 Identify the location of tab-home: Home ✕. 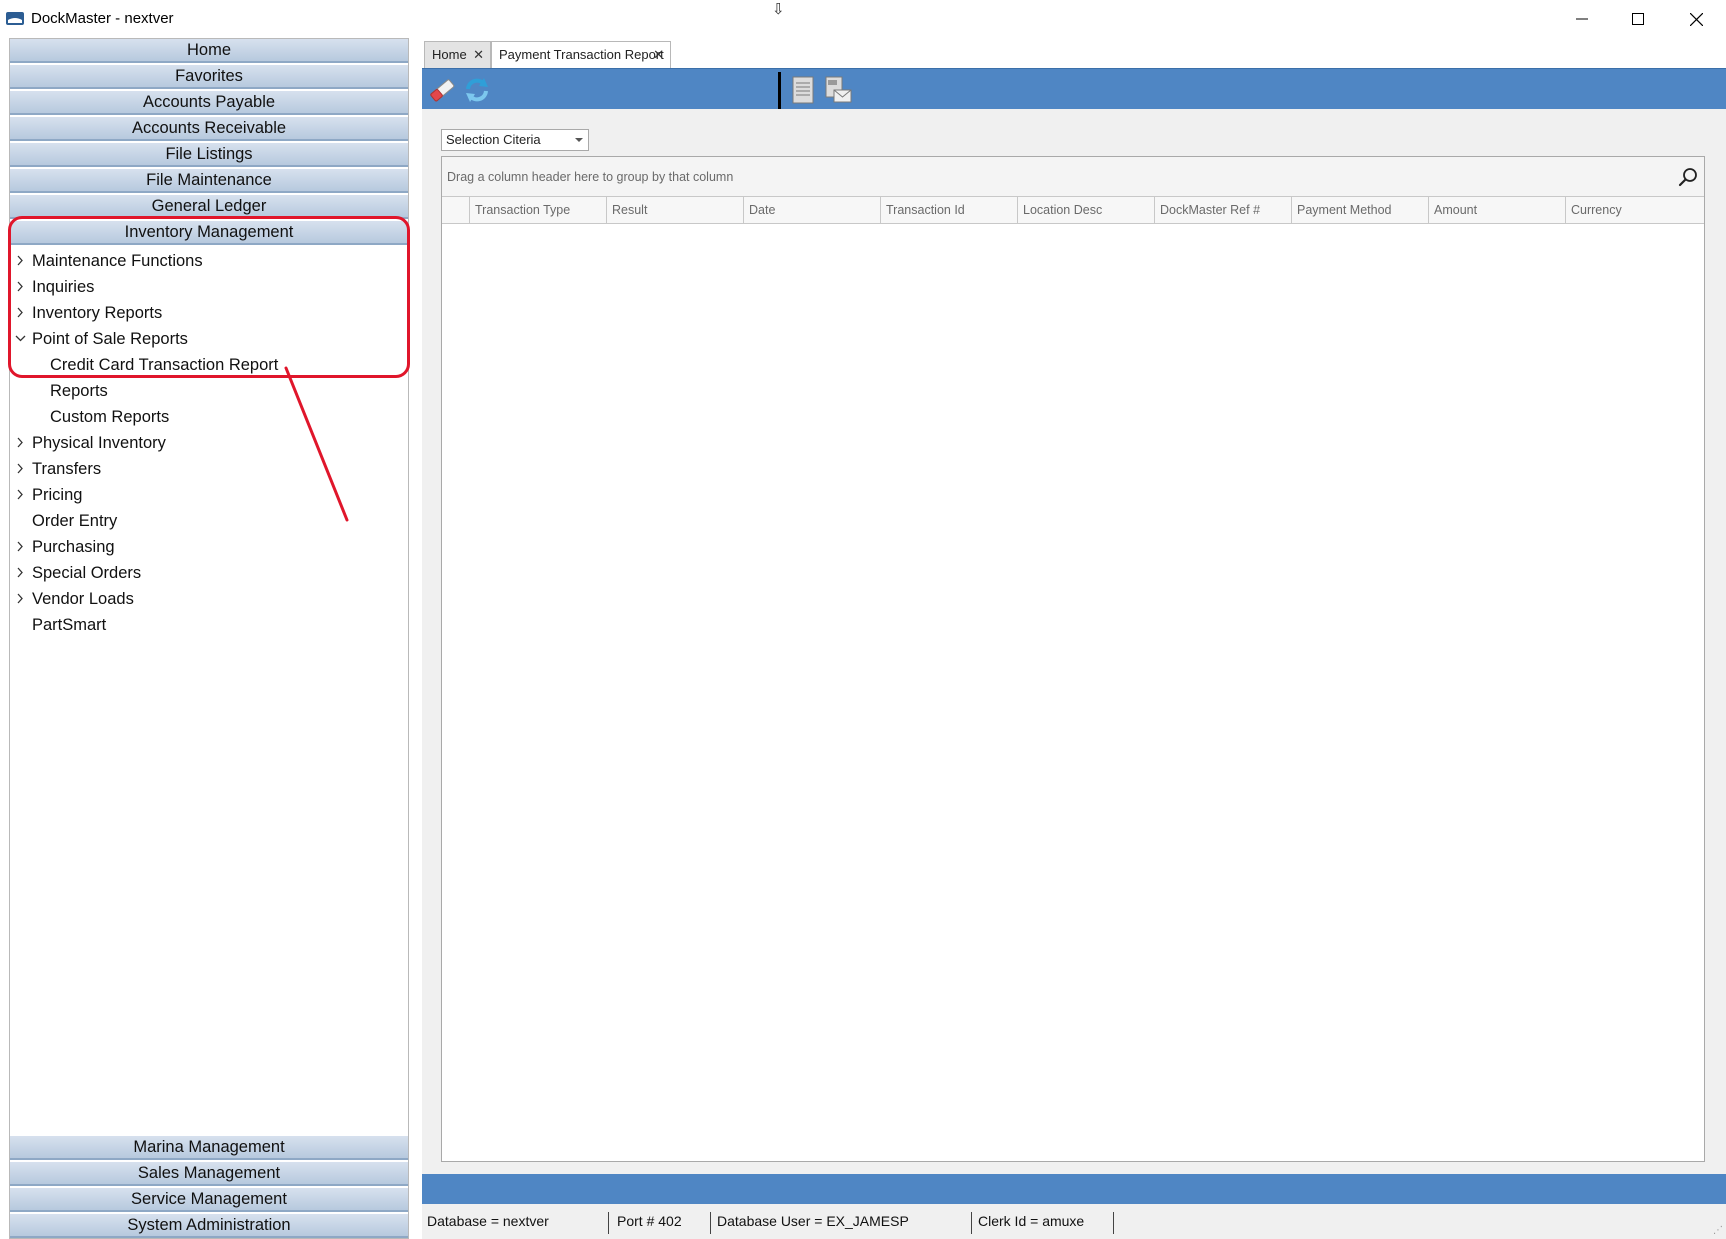
(457, 54).